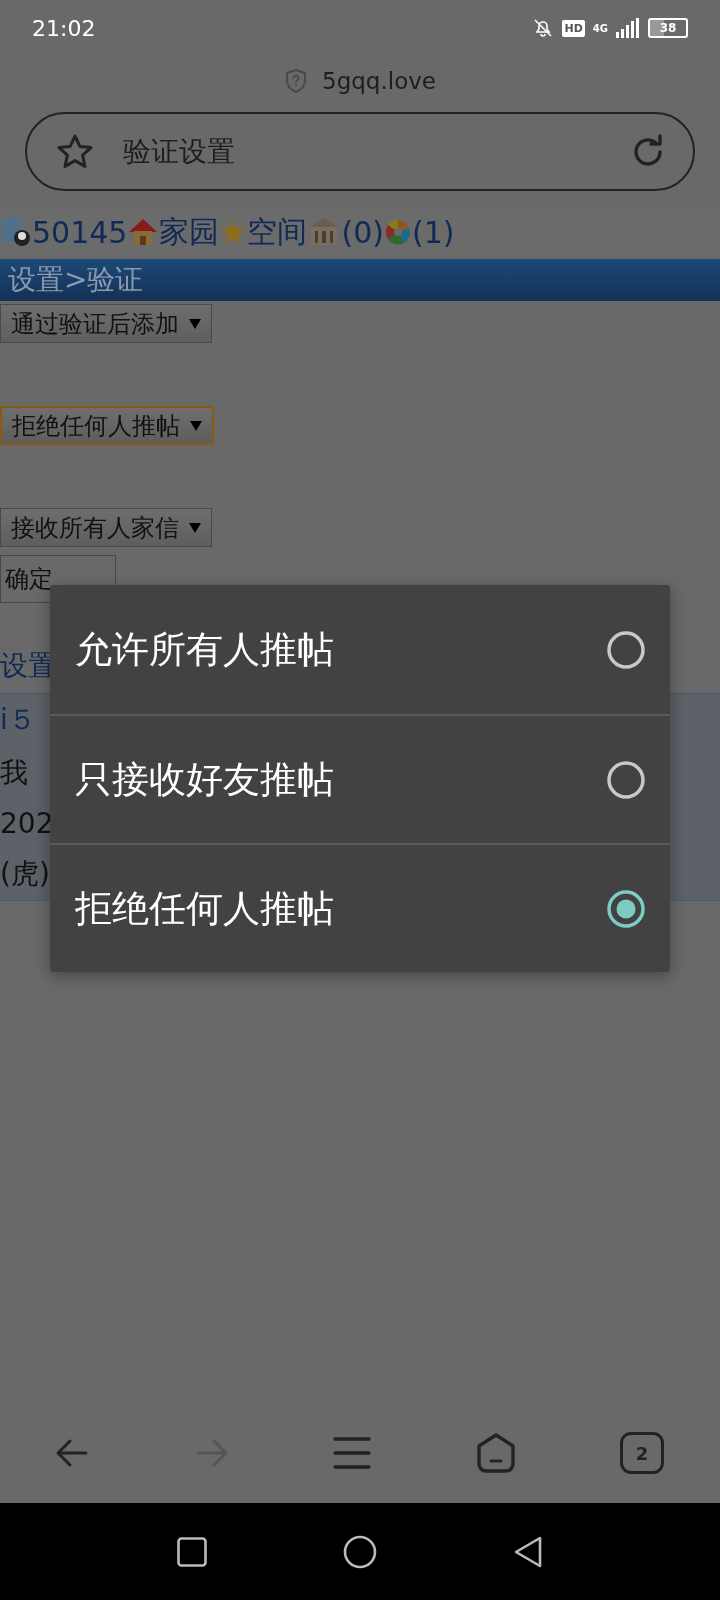 This screenshot has width=720, height=1600. Describe the element at coordinates (362, 232) in the screenshot. I see `nav-link: (0)` at that location.